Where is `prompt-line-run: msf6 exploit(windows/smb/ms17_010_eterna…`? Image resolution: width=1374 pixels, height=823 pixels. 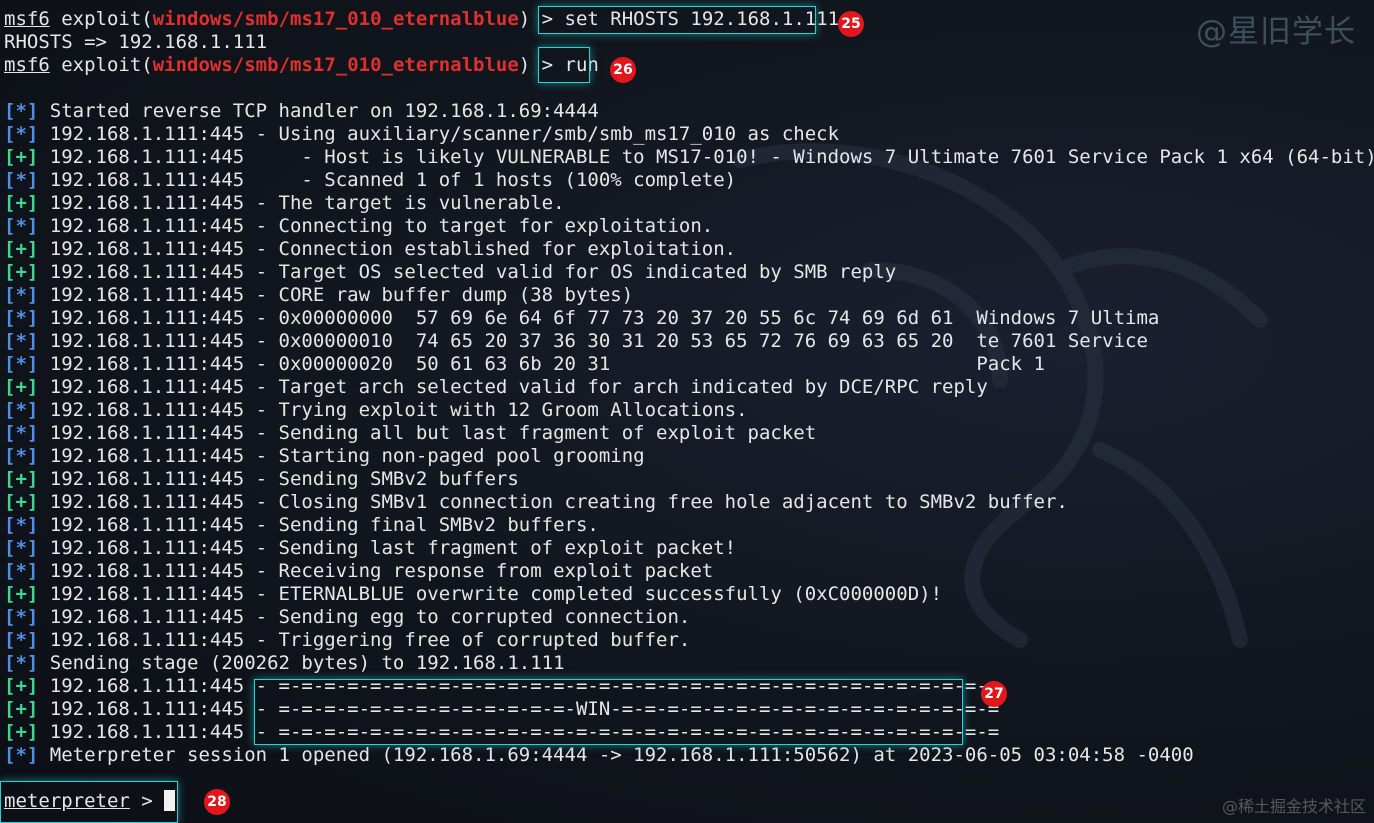 prompt-line-run: msf6 exploit(windows/smb/ms17_010_eterna… is located at coordinates (301, 65).